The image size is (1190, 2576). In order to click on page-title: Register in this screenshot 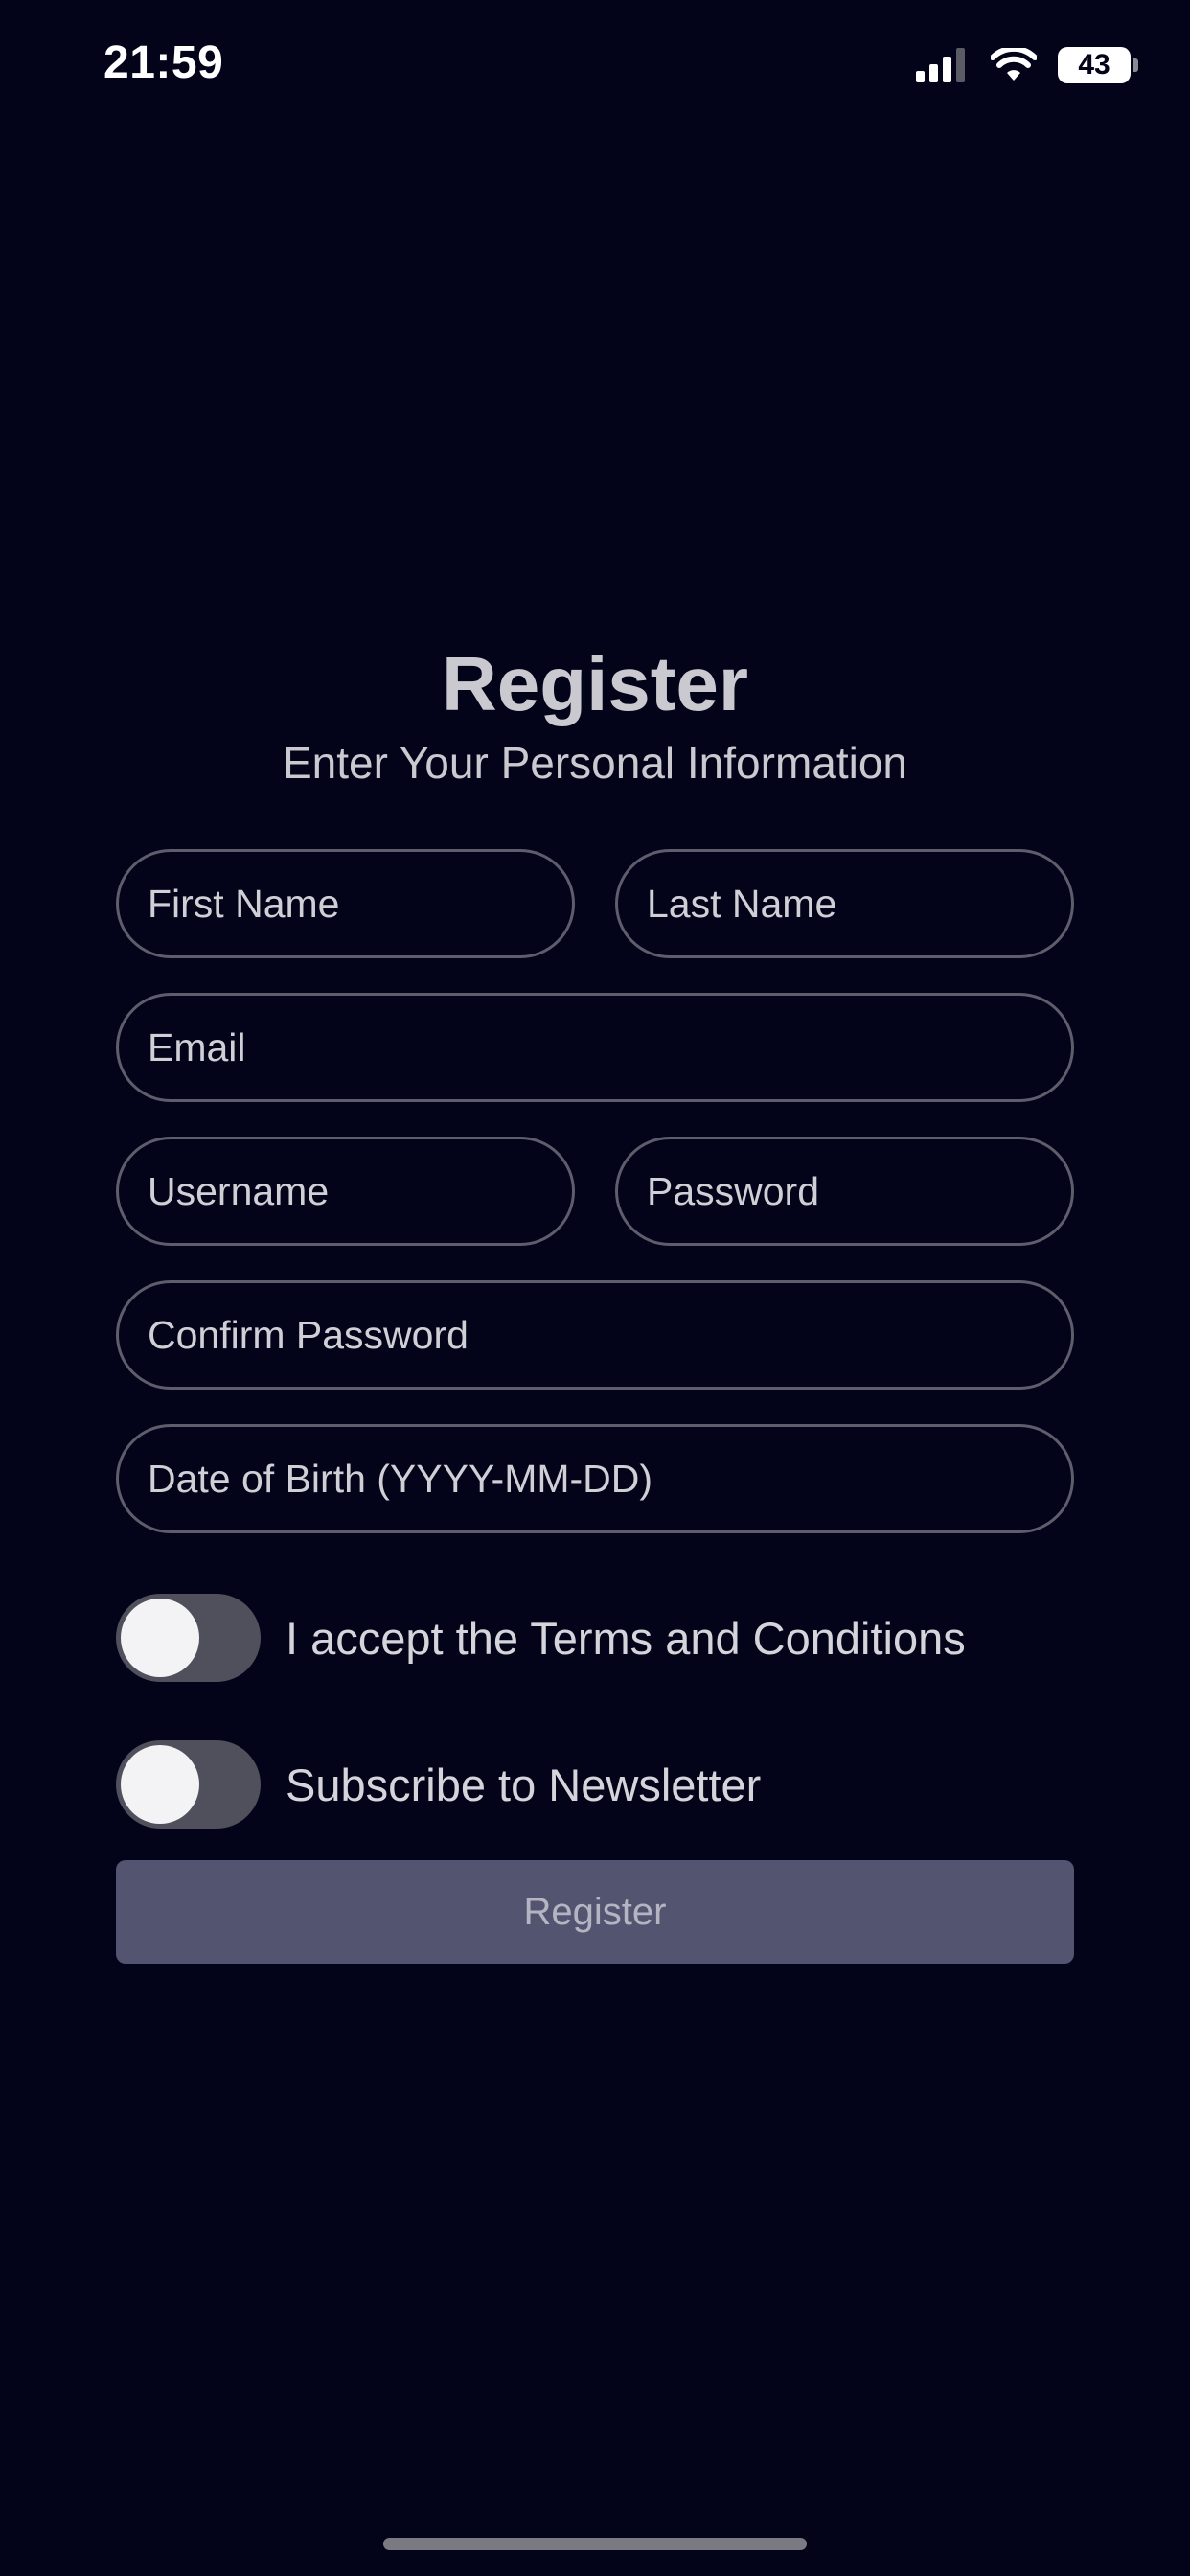, I will do `click(595, 683)`.